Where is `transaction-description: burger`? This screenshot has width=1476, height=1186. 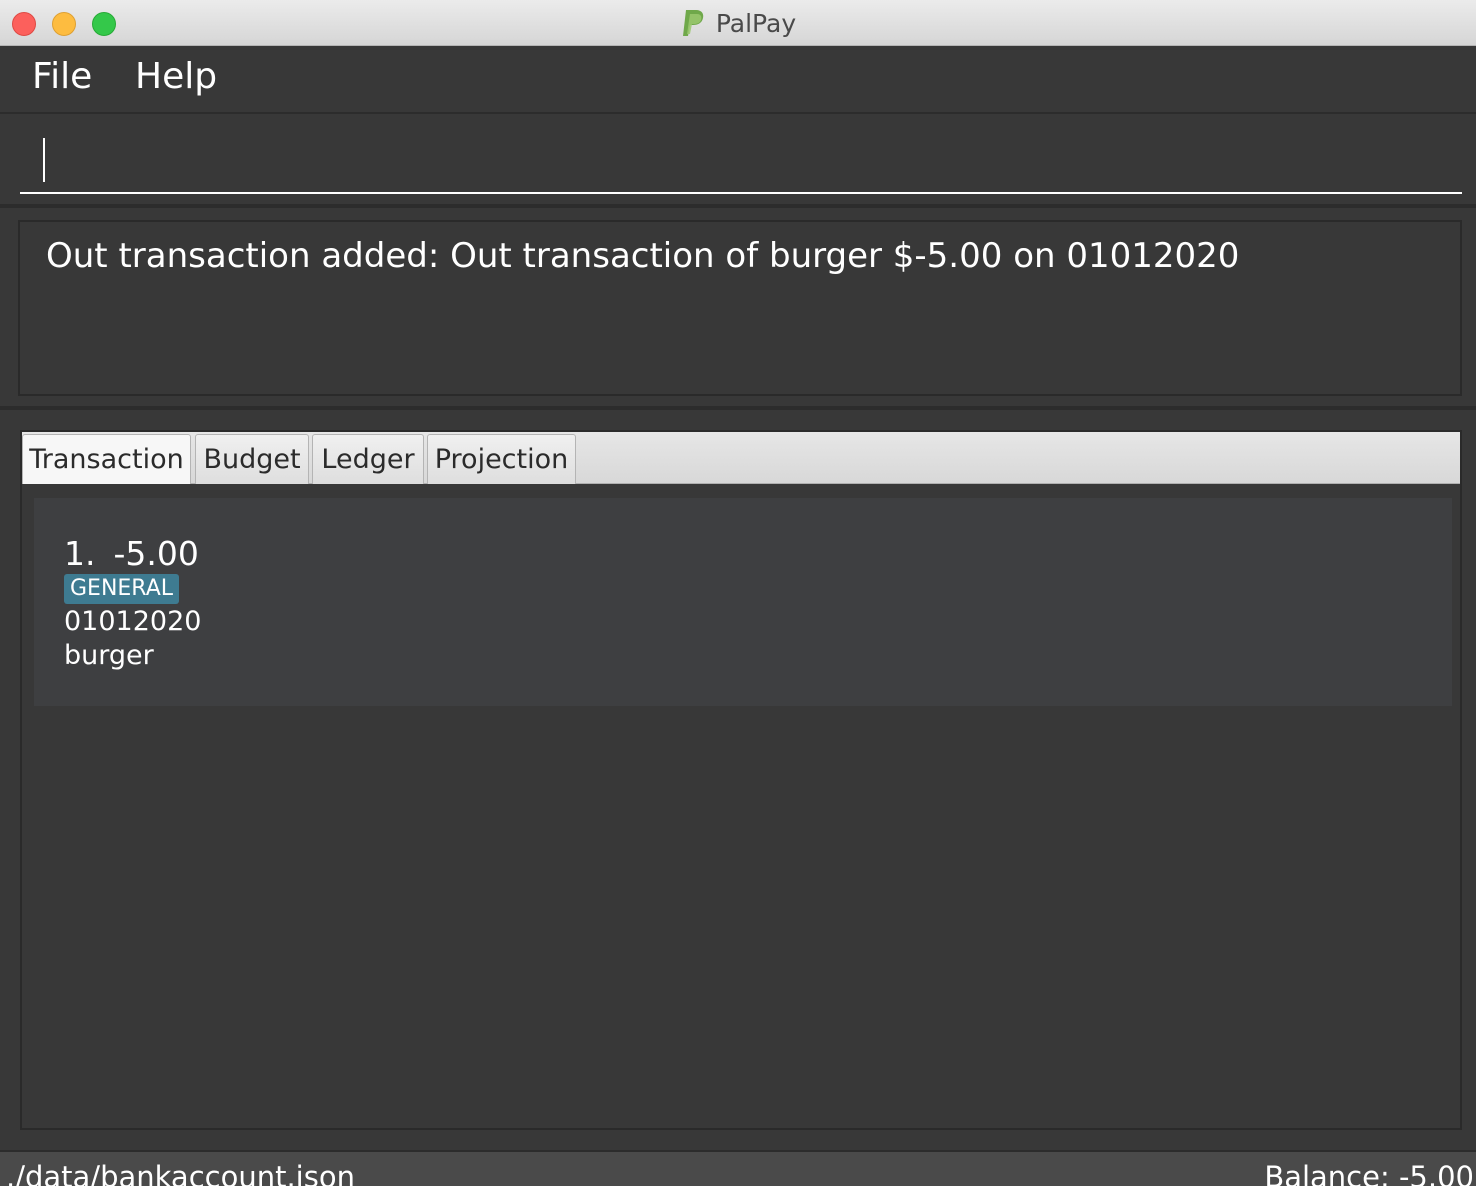 transaction-description: burger is located at coordinates (109, 655).